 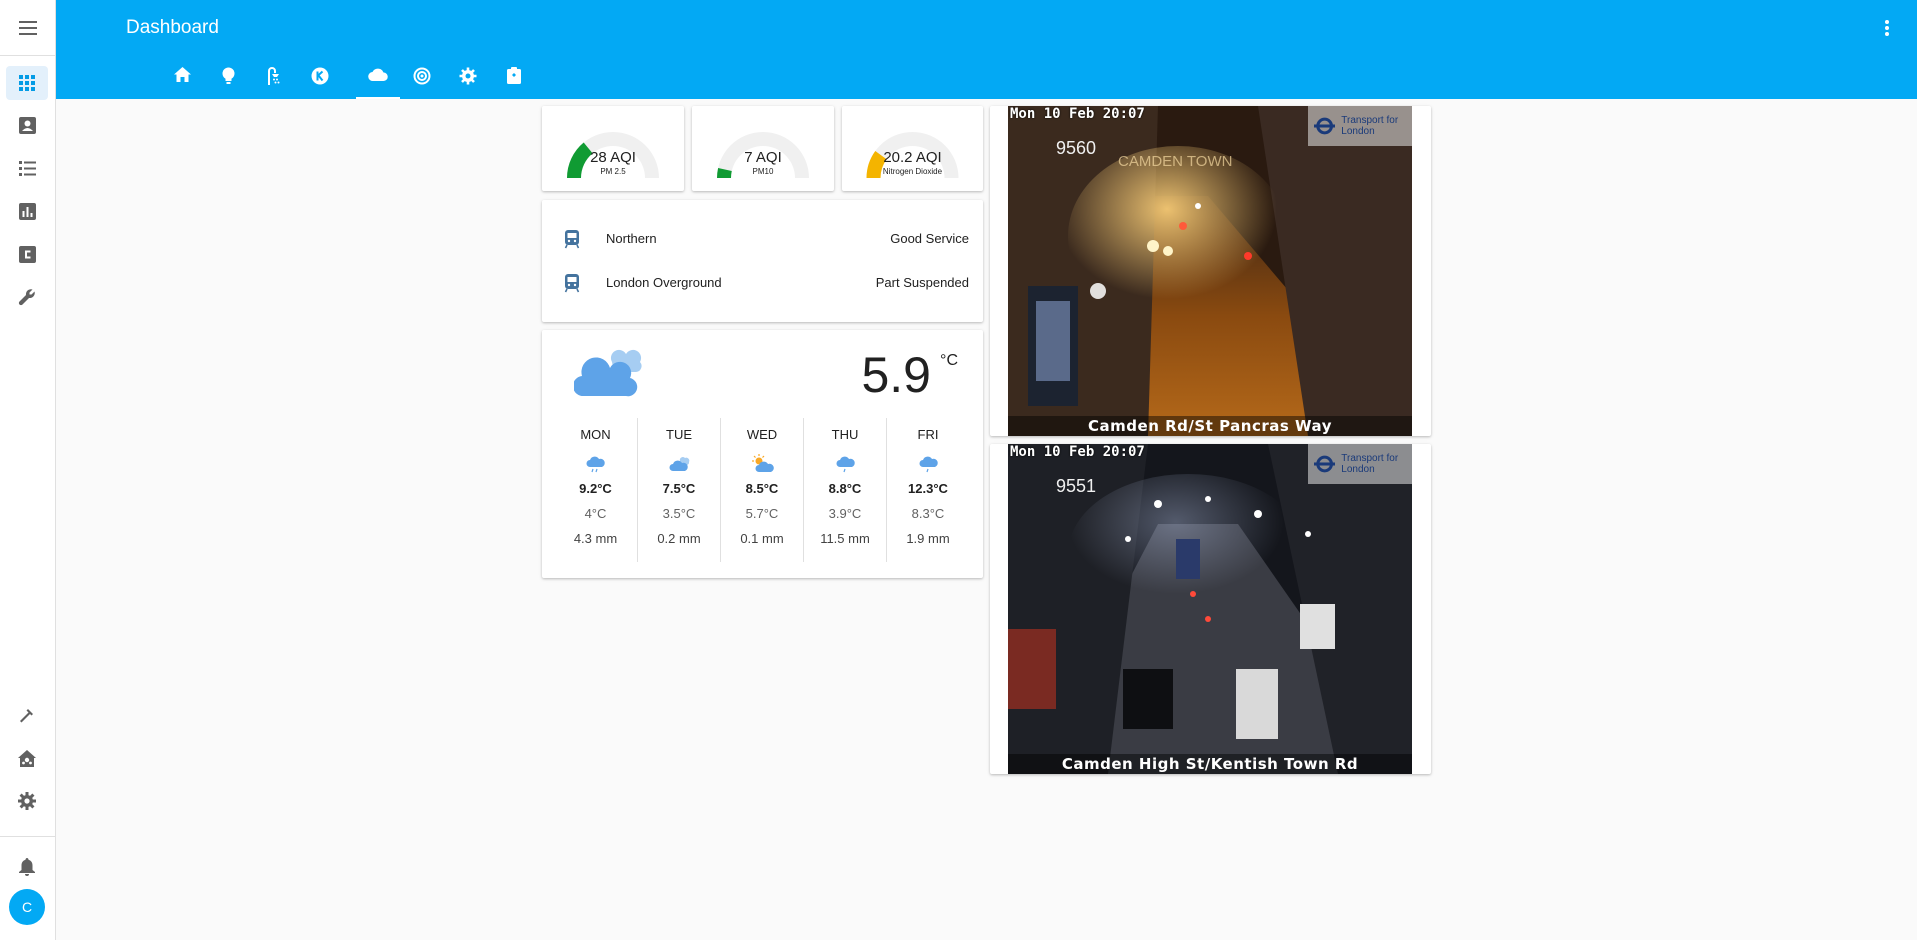 I want to click on more-options-button, so click(x=1887, y=28).